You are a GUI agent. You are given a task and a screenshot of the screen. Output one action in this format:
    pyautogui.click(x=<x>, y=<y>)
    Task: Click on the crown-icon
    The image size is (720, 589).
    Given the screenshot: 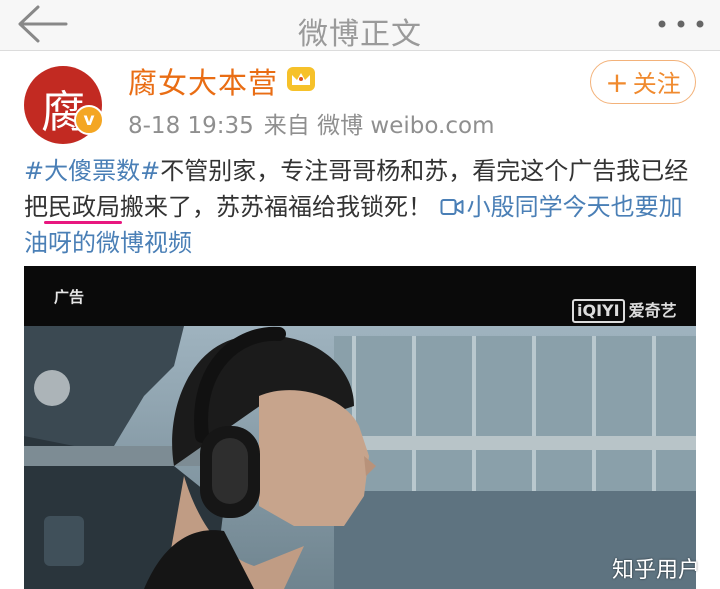 What is the action you would take?
    pyautogui.click(x=301, y=79)
    